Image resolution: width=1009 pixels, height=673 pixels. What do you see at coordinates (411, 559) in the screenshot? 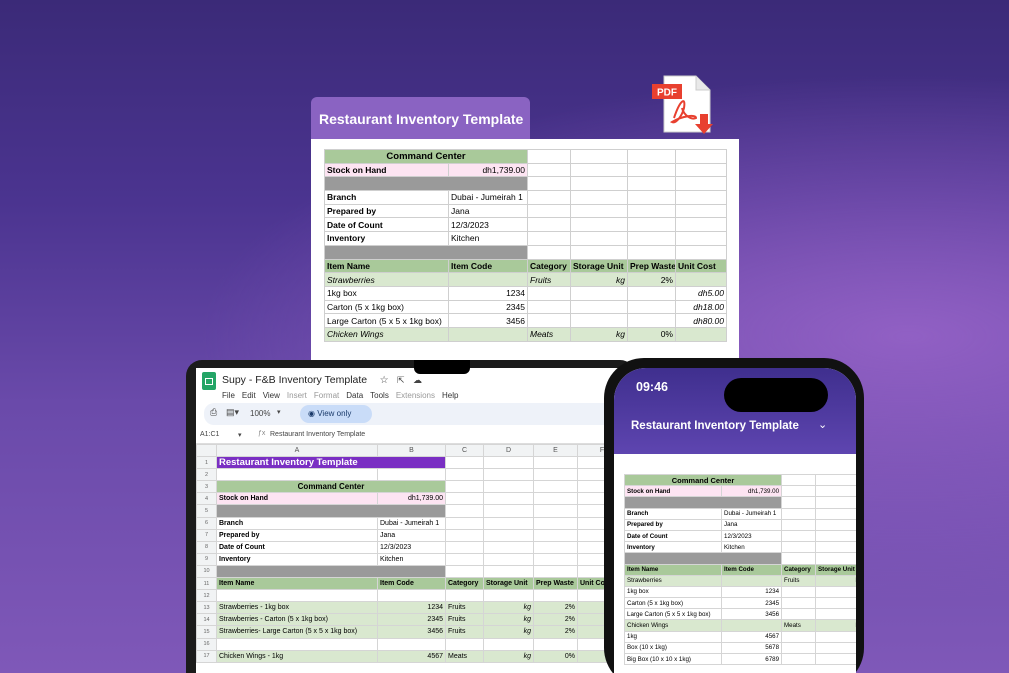
I see `sheets-info-value: Kitchen` at bounding box center [411, 559].